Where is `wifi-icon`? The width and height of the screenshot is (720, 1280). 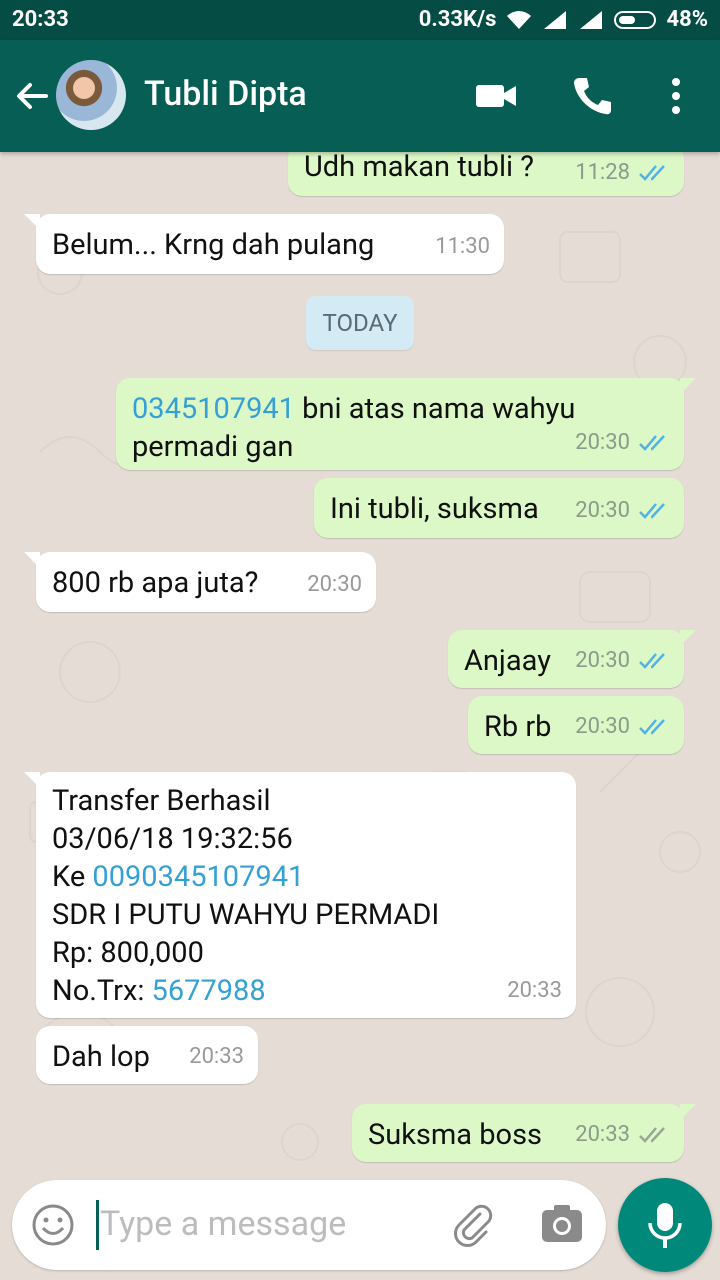
wifi-icon is located at coordinates (519, 19).